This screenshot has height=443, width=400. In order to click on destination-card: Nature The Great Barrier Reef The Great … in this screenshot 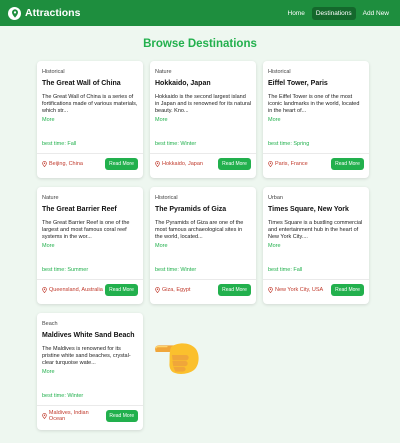, I will do `click(90, 245)`.